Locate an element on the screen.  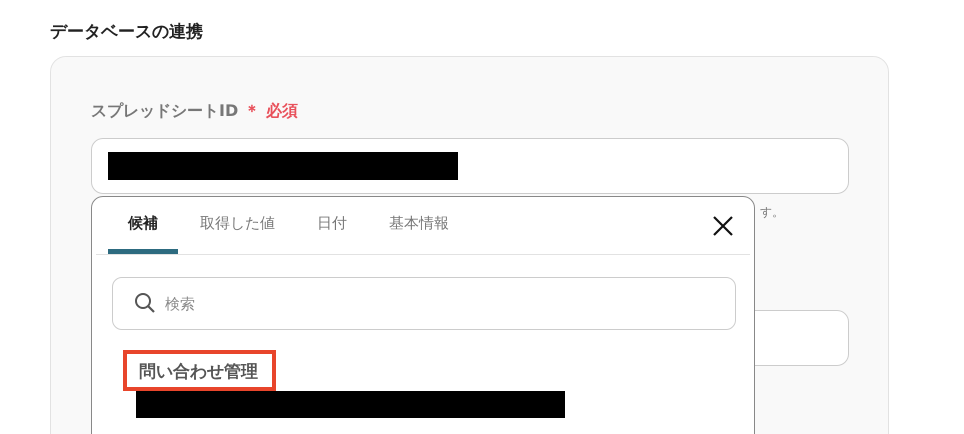
section-title: データベースの連携 is located at coordinates (127, 32).